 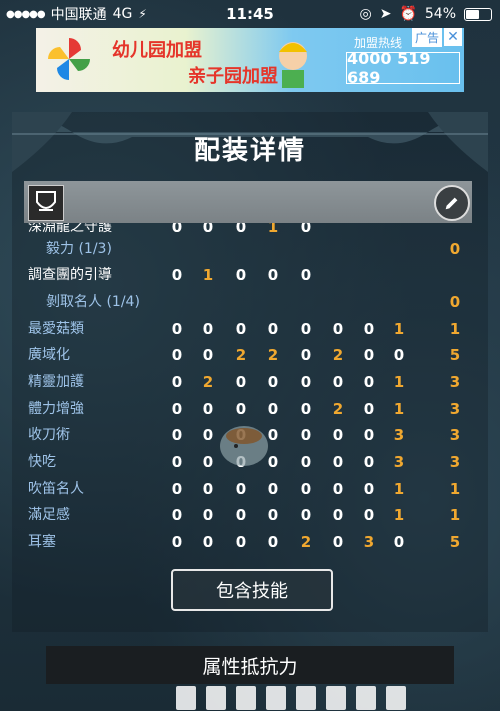 What do you see at coordinates (306, 698) in the screenshot?
I see `waist-icon` at bounding box center [306, 698].